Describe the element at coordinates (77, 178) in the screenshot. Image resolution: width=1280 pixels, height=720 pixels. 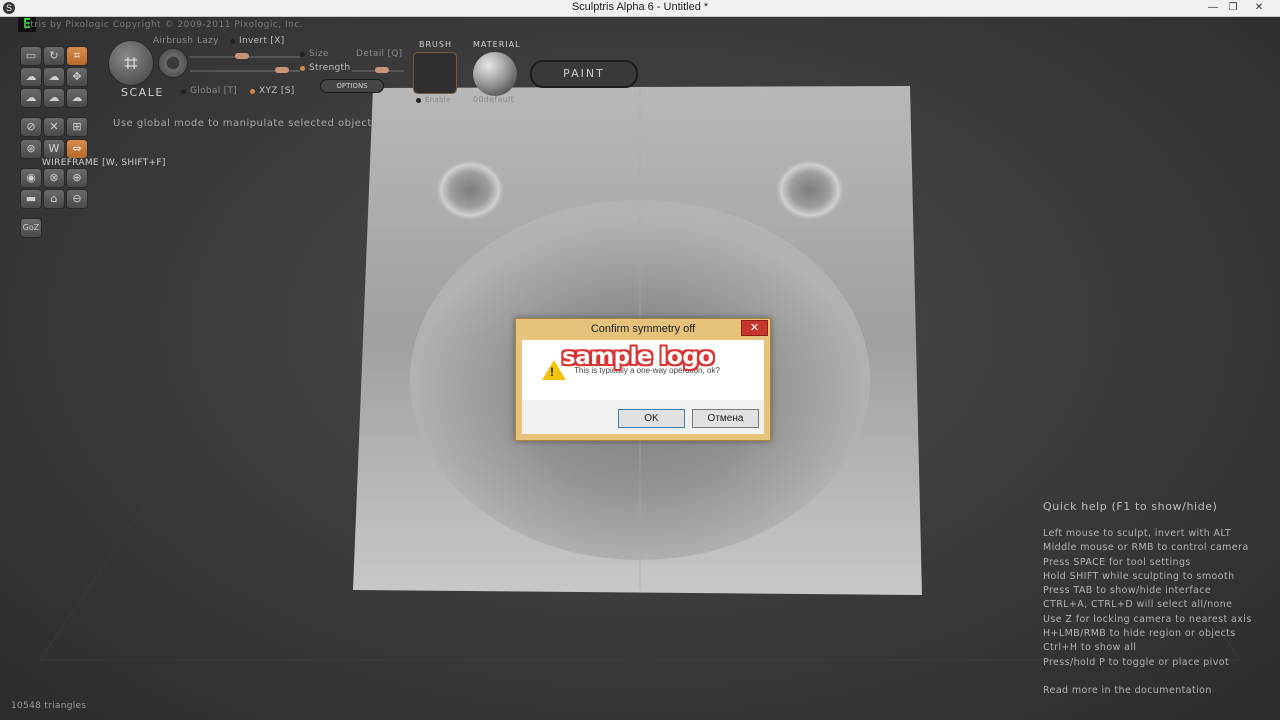
I see `import-icon: ⊕` at that location.